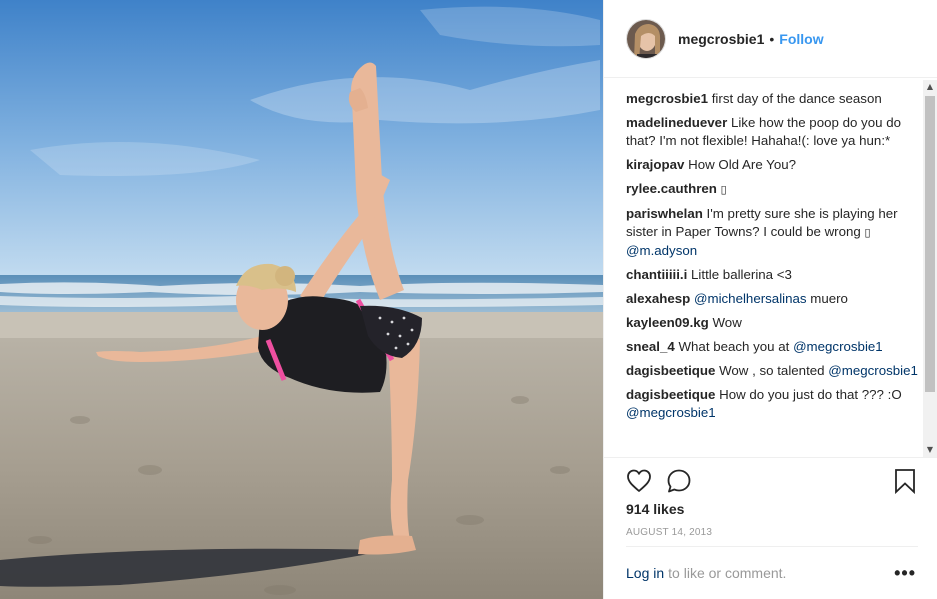 The image size is (937, 599). What do you see at coordinates (734, 346) in the screenshot?
I see `comment-text: What beach you at` at bounding box center [734, 346].